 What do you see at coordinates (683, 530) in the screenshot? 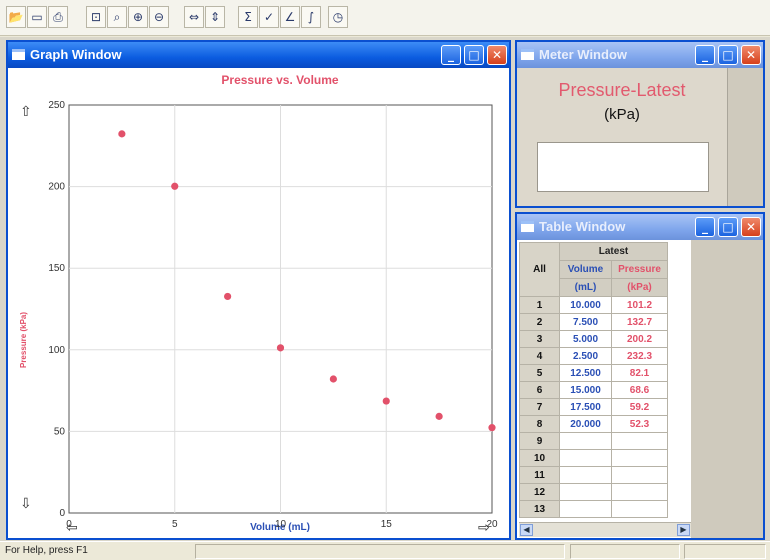
I see `scroll-right-icon: ▶` at bounding box center [683, 530].